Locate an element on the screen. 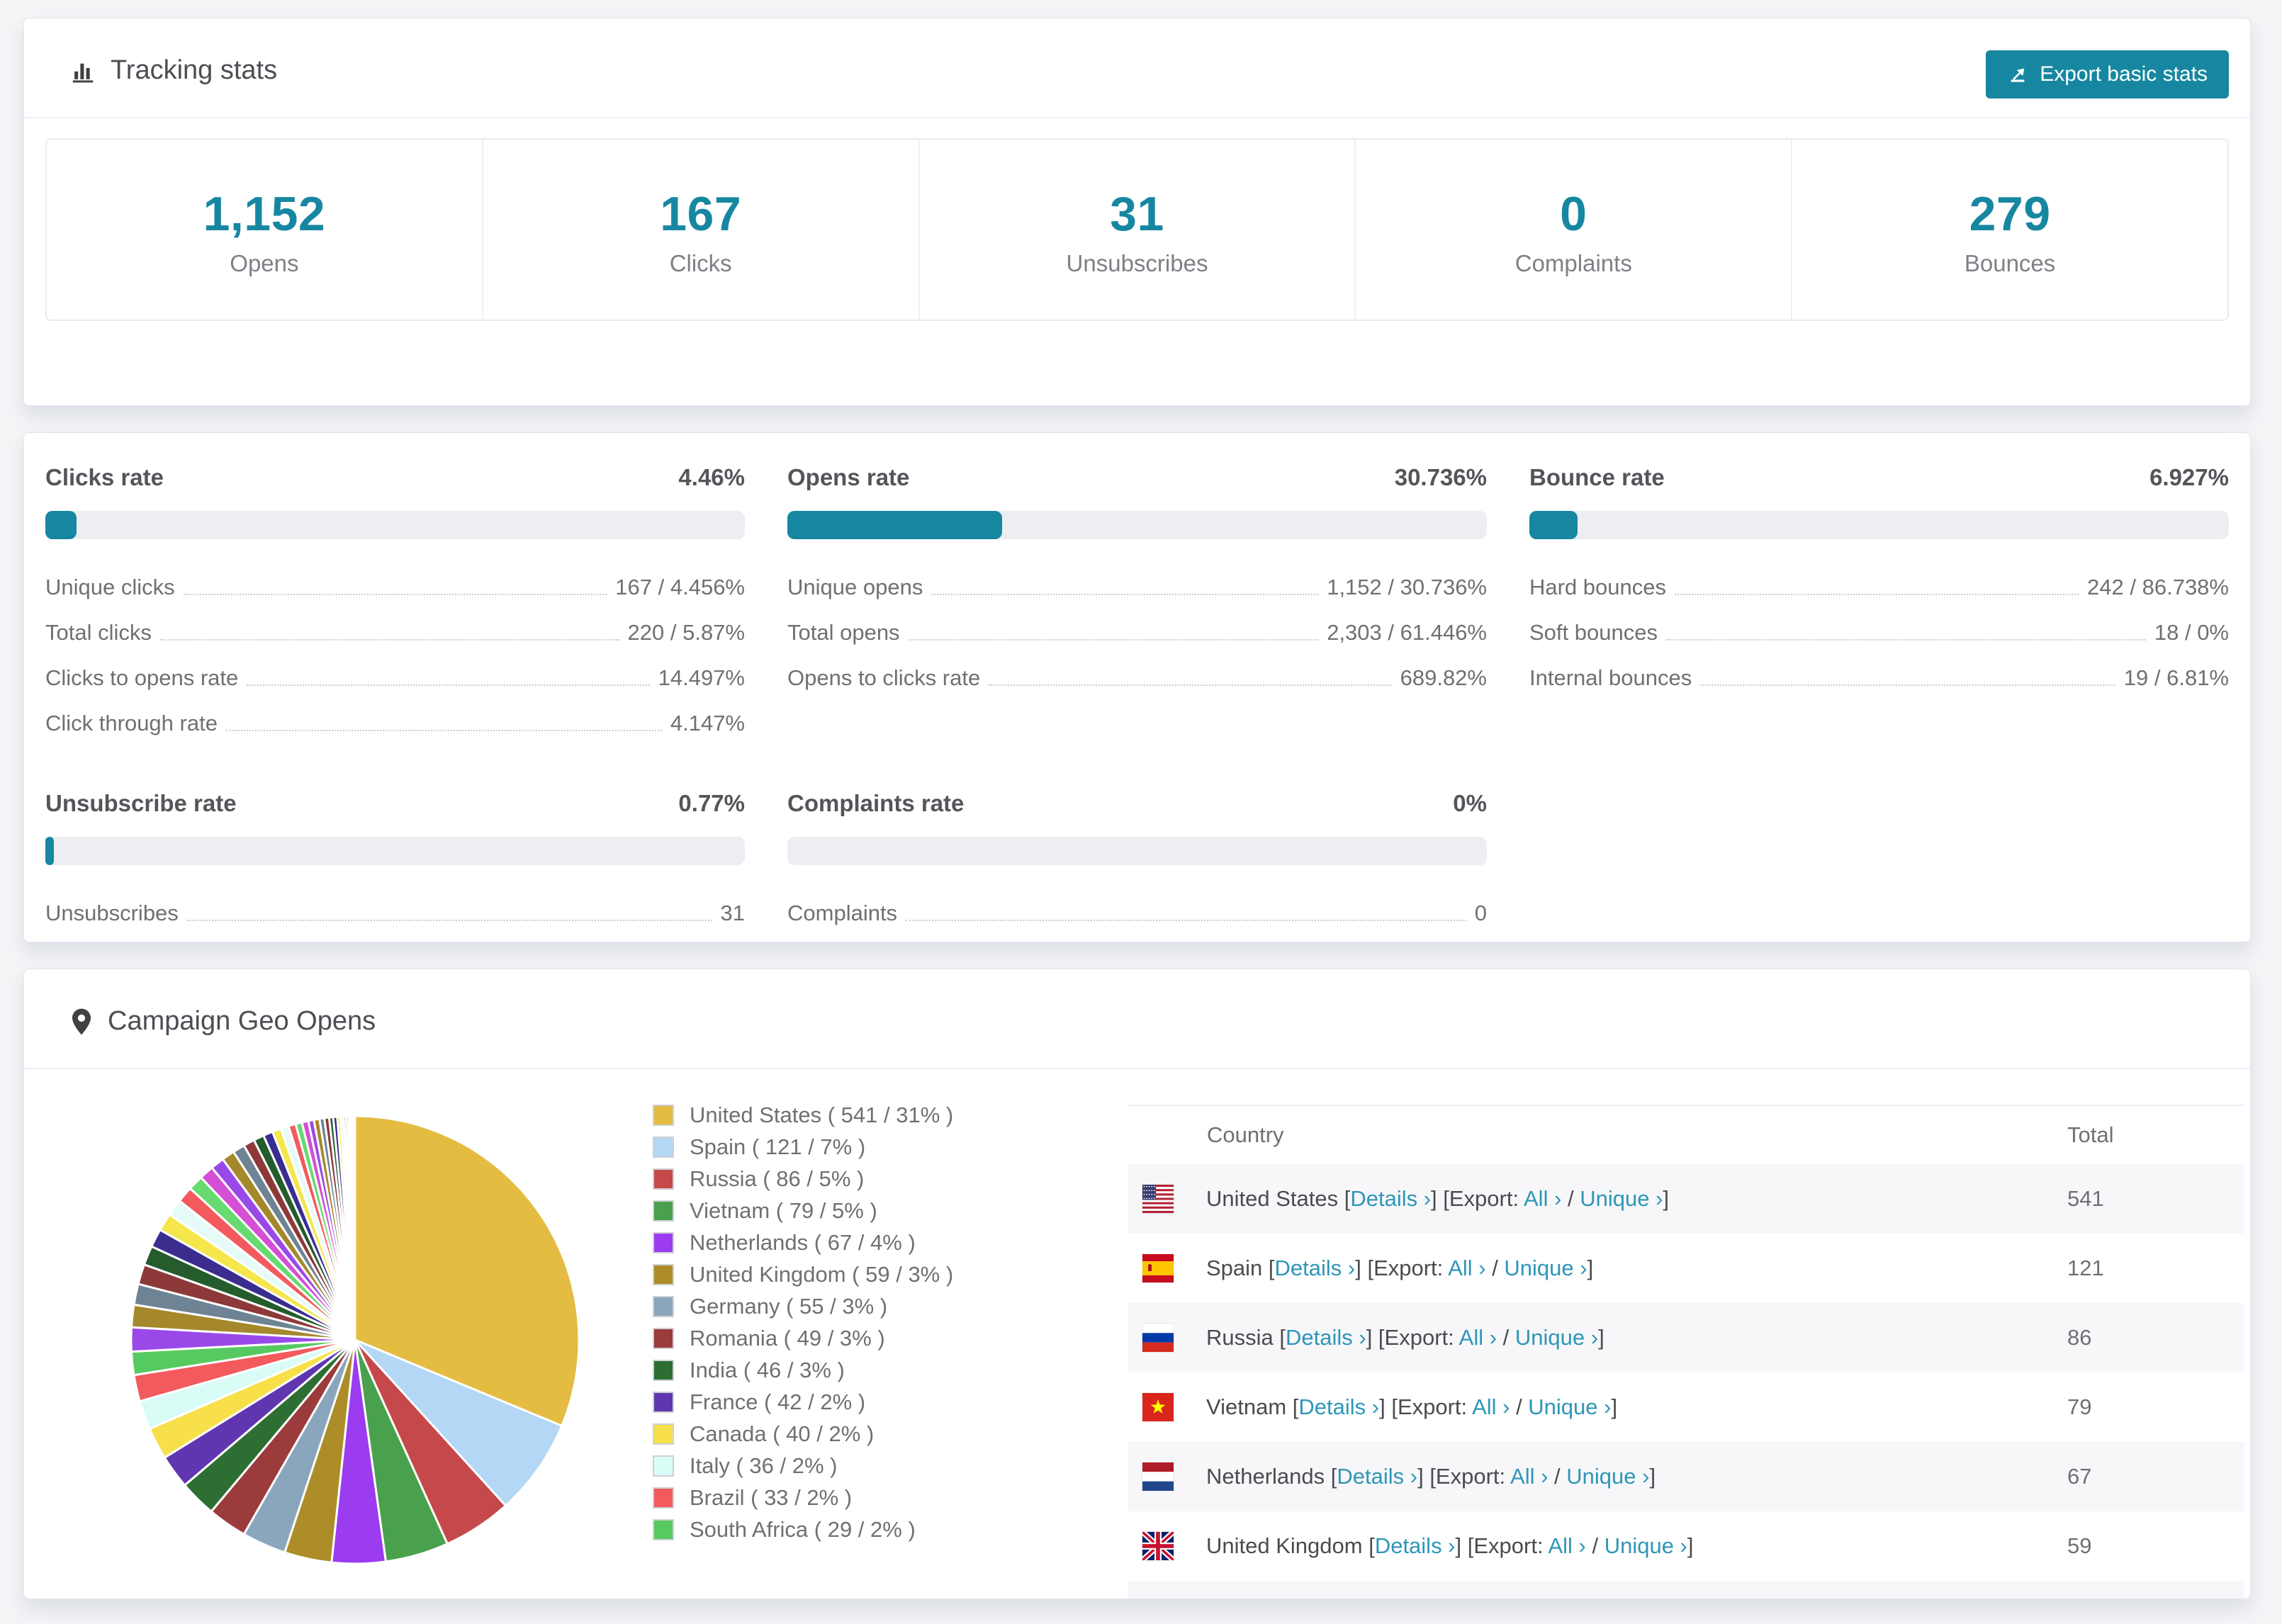  rate-title: Opens rate is located at coordinates (849, 477).